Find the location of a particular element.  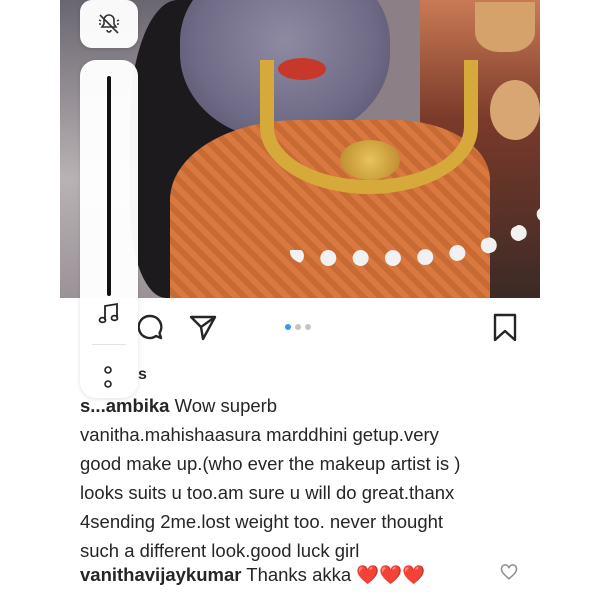

comment-username: s...ambika is located at coordinates (124, 405).